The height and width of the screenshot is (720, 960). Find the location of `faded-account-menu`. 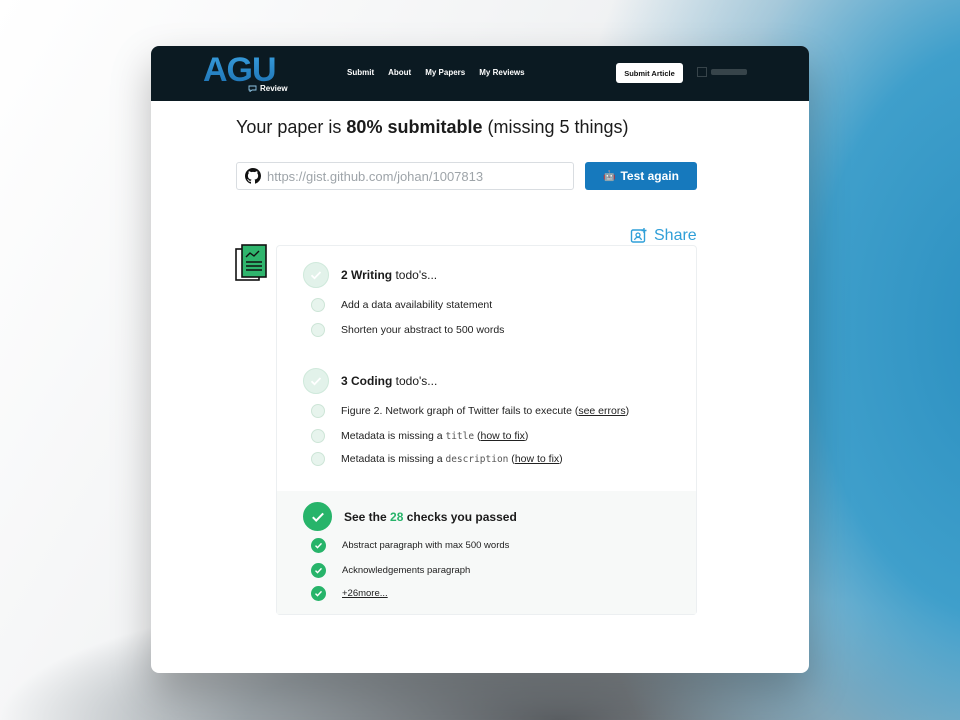

faded-account-menu is located at coordinates (722, 72).